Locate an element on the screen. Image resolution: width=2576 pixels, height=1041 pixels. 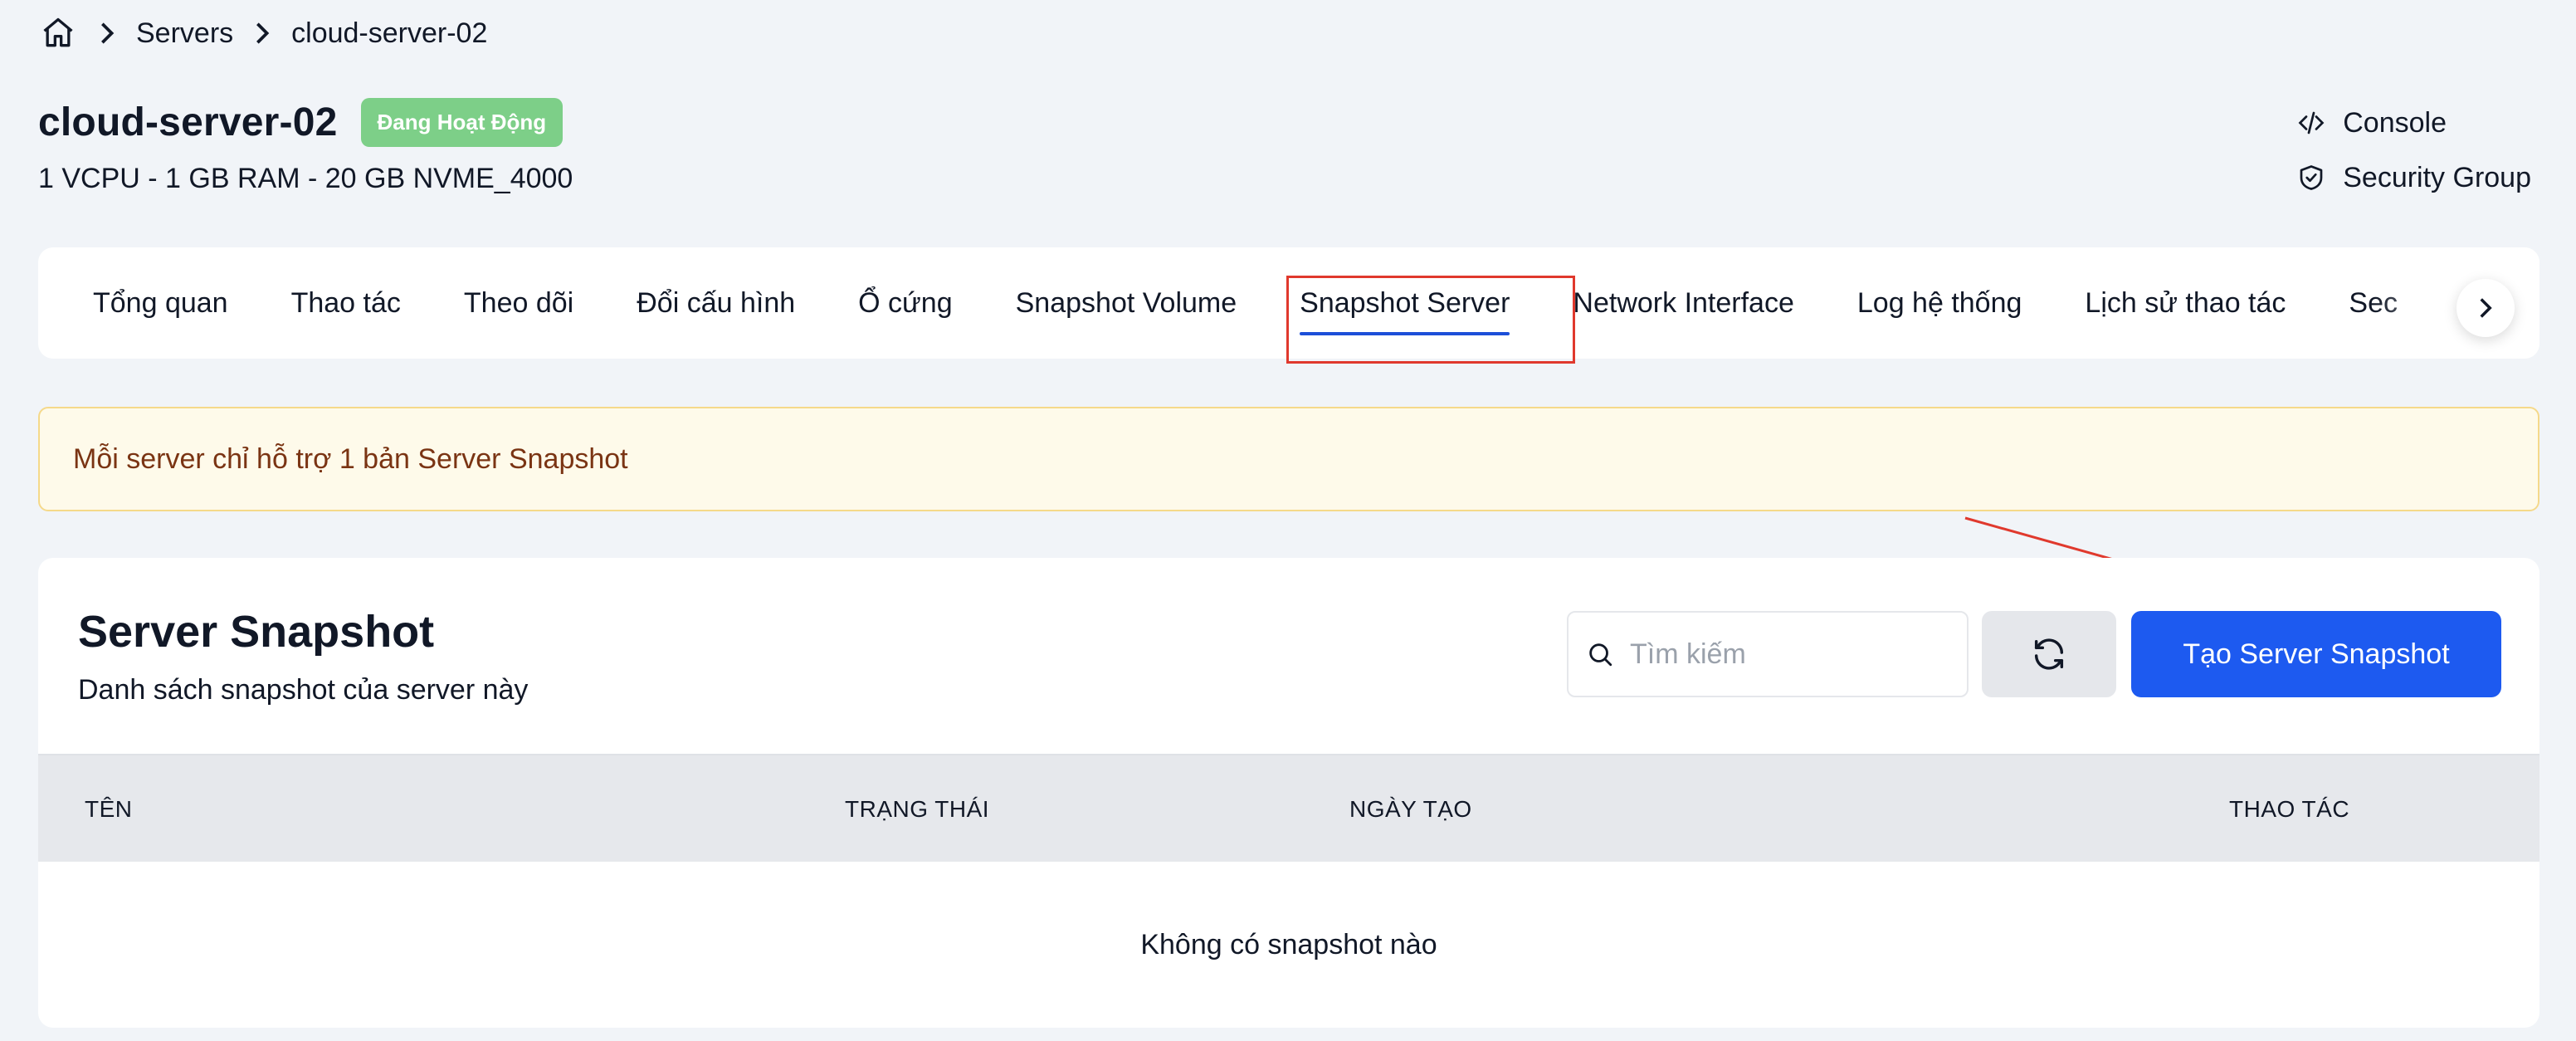
tab-overview: Tổng quan is located at coordinates (158, 303).